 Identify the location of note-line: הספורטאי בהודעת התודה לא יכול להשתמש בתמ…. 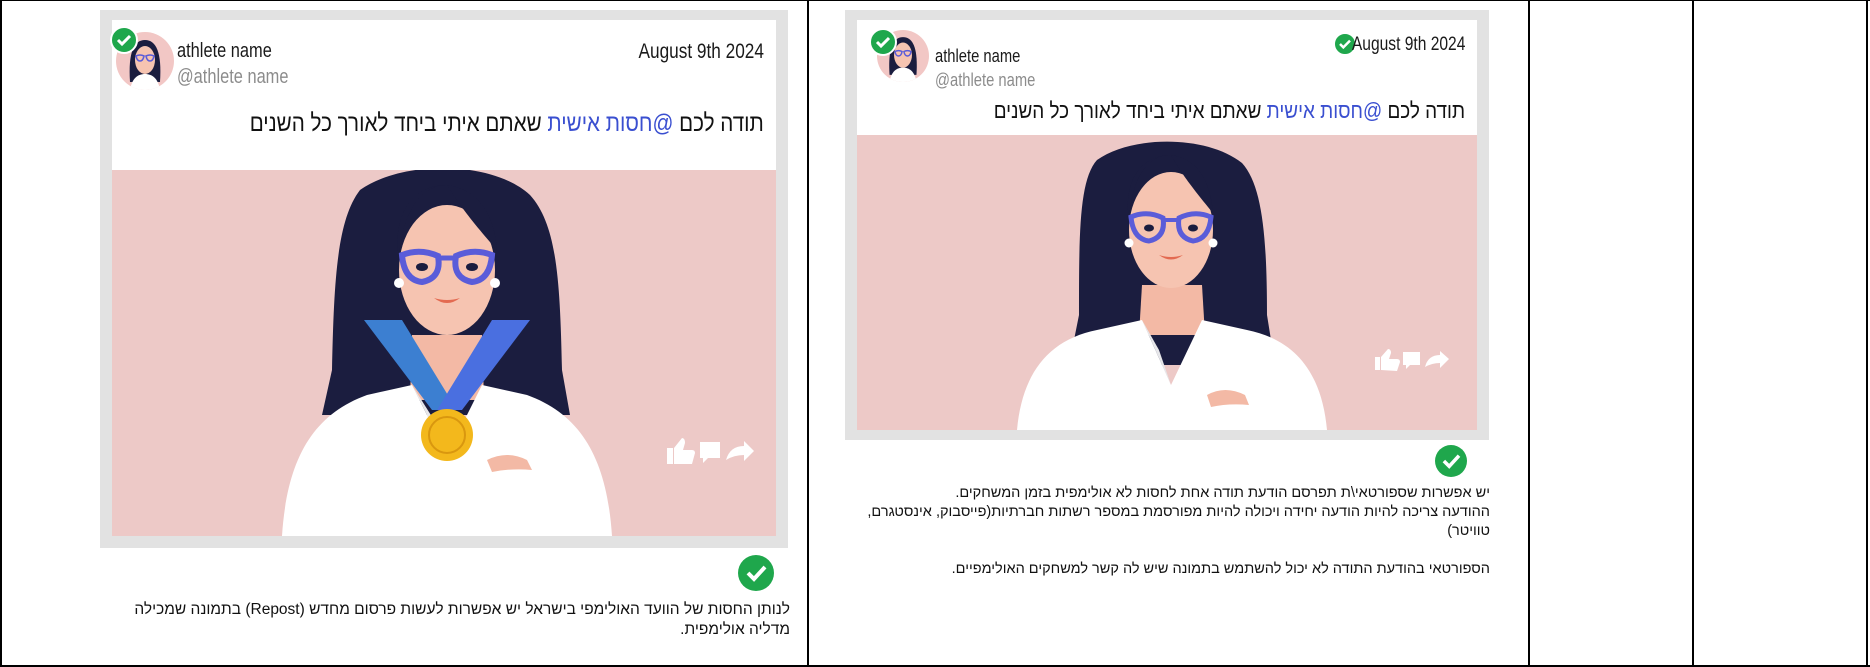
(1220, 569).